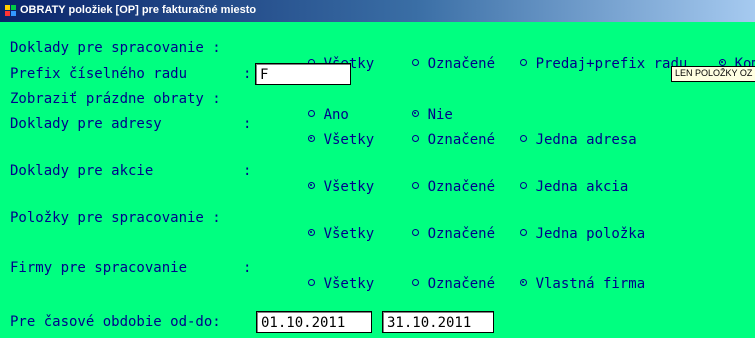 This screenshot has height=338, width=755. I want to click on date-from-input: 01.10.2011, so click(314, 322).